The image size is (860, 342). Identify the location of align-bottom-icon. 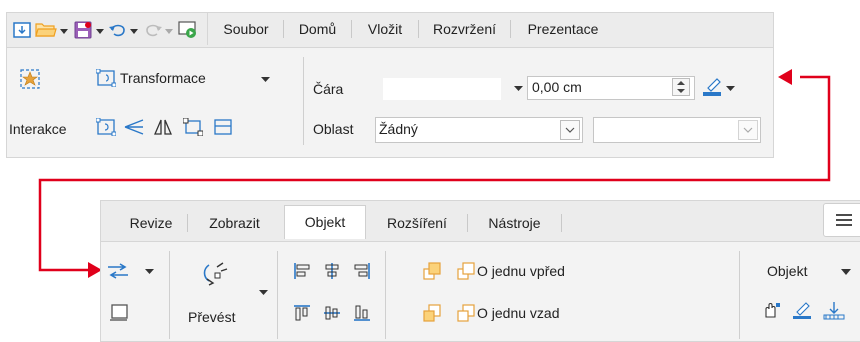
(362, 313).